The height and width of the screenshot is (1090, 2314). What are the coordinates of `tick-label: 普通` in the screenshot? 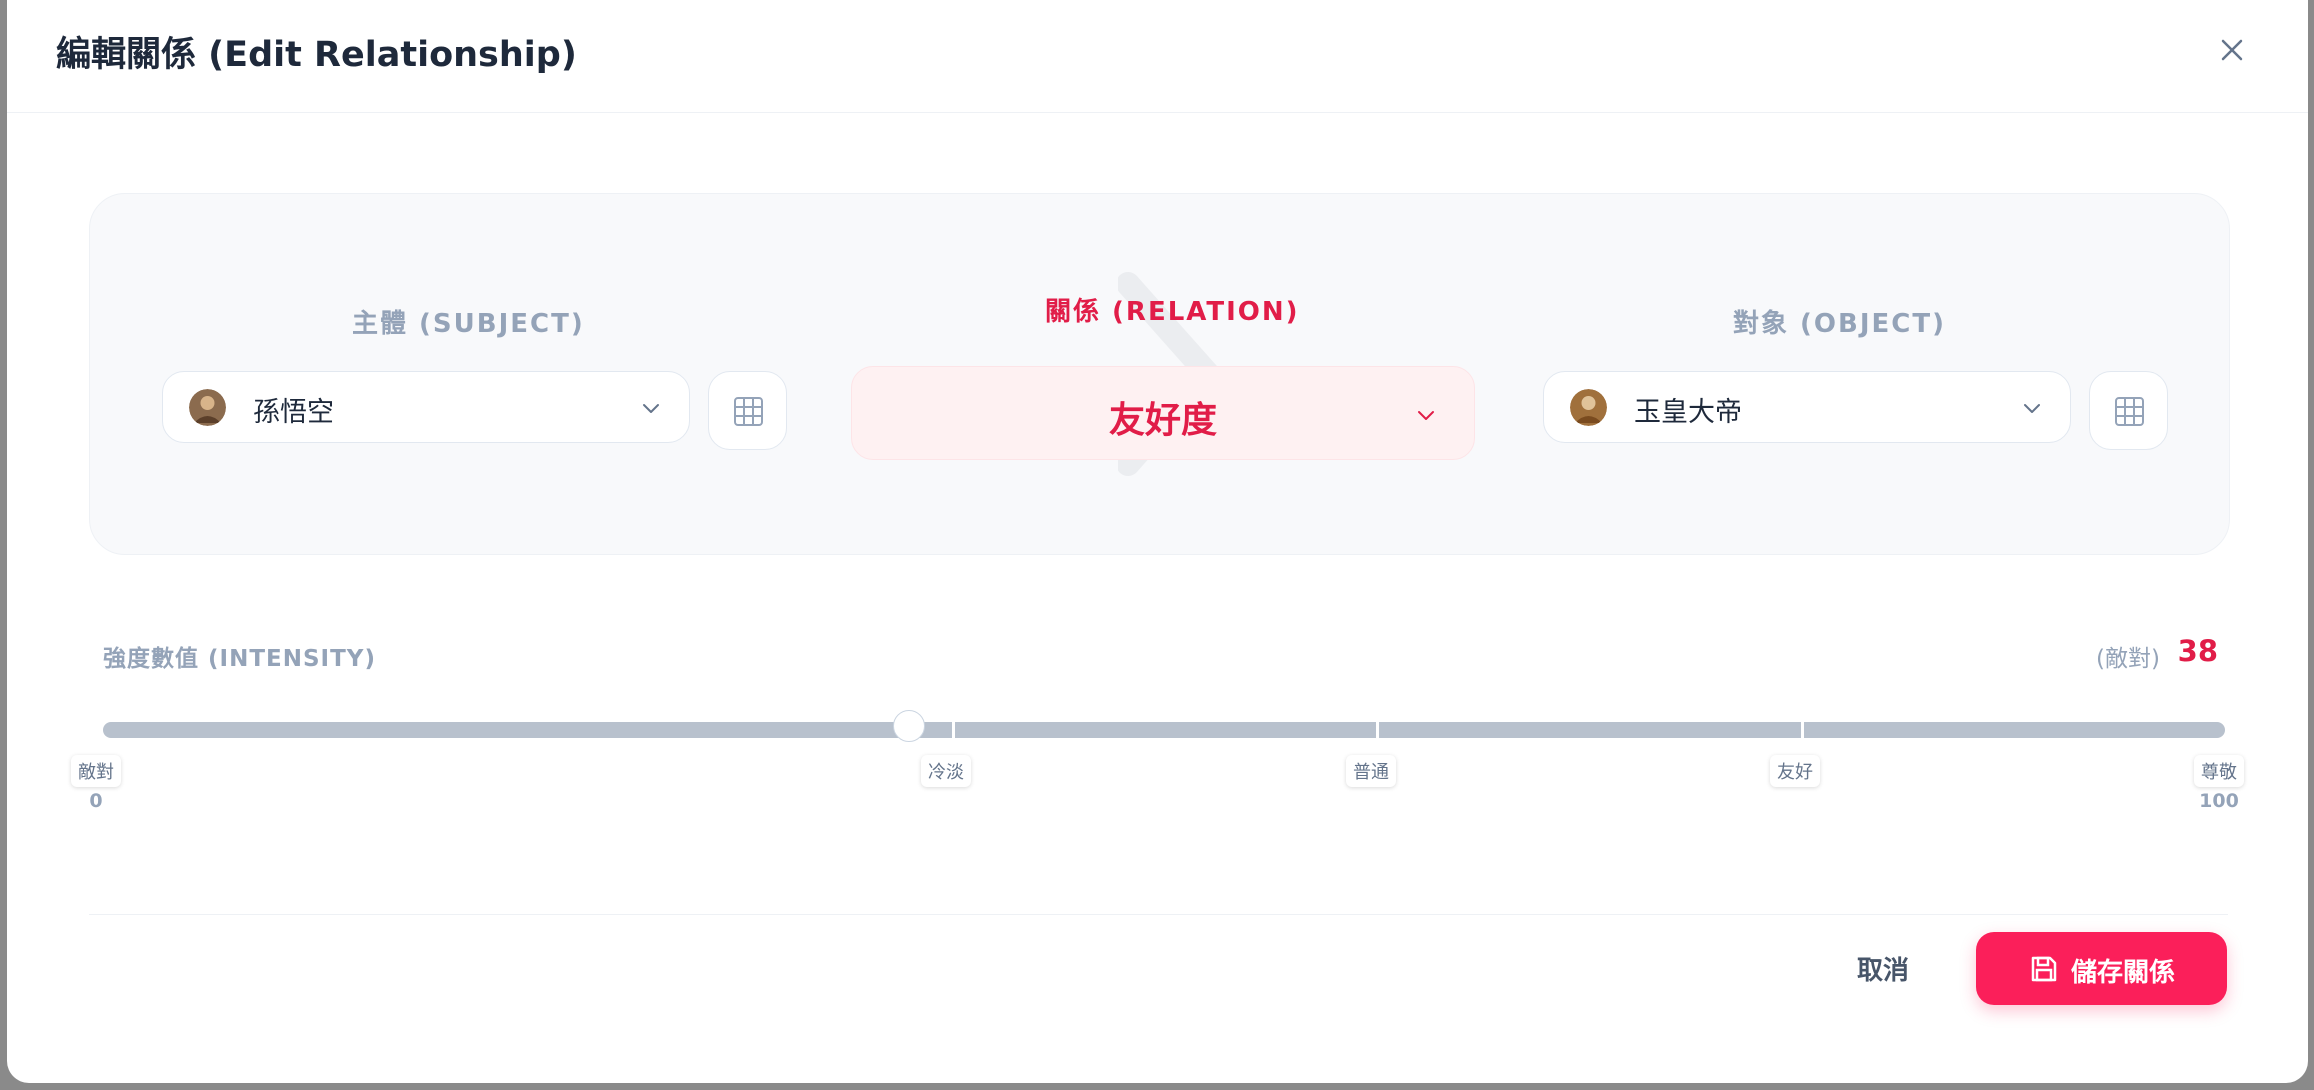 It's located at (1371, 771).